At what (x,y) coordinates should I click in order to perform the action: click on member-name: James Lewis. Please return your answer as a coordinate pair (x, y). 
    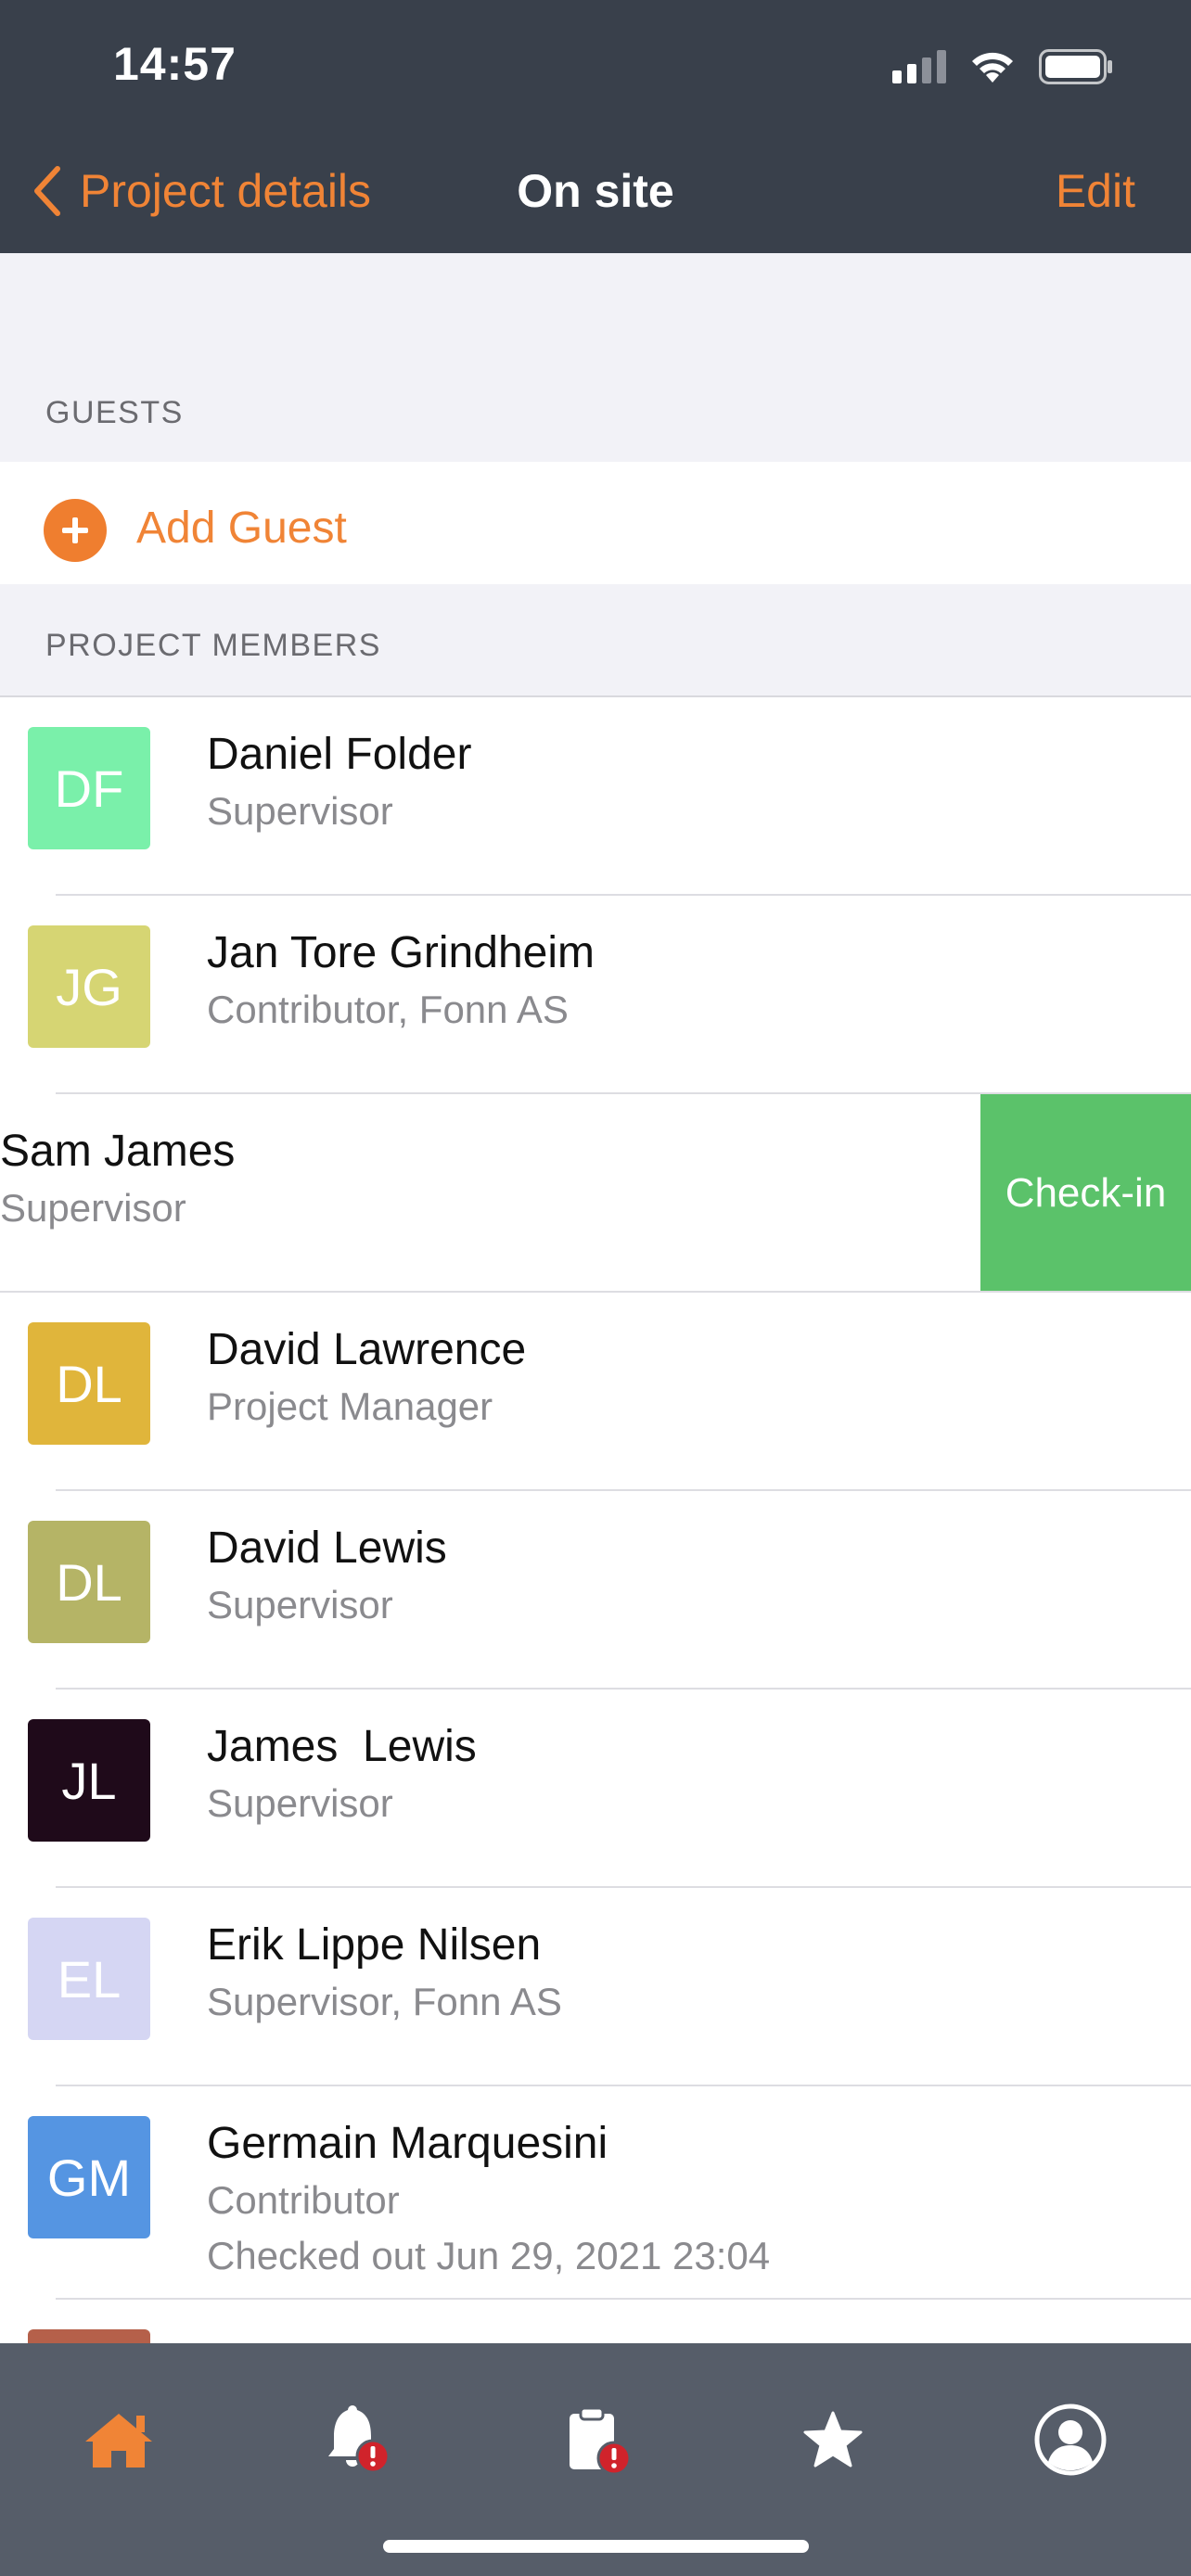
    Looking at the image, I should click on (342, 1746).